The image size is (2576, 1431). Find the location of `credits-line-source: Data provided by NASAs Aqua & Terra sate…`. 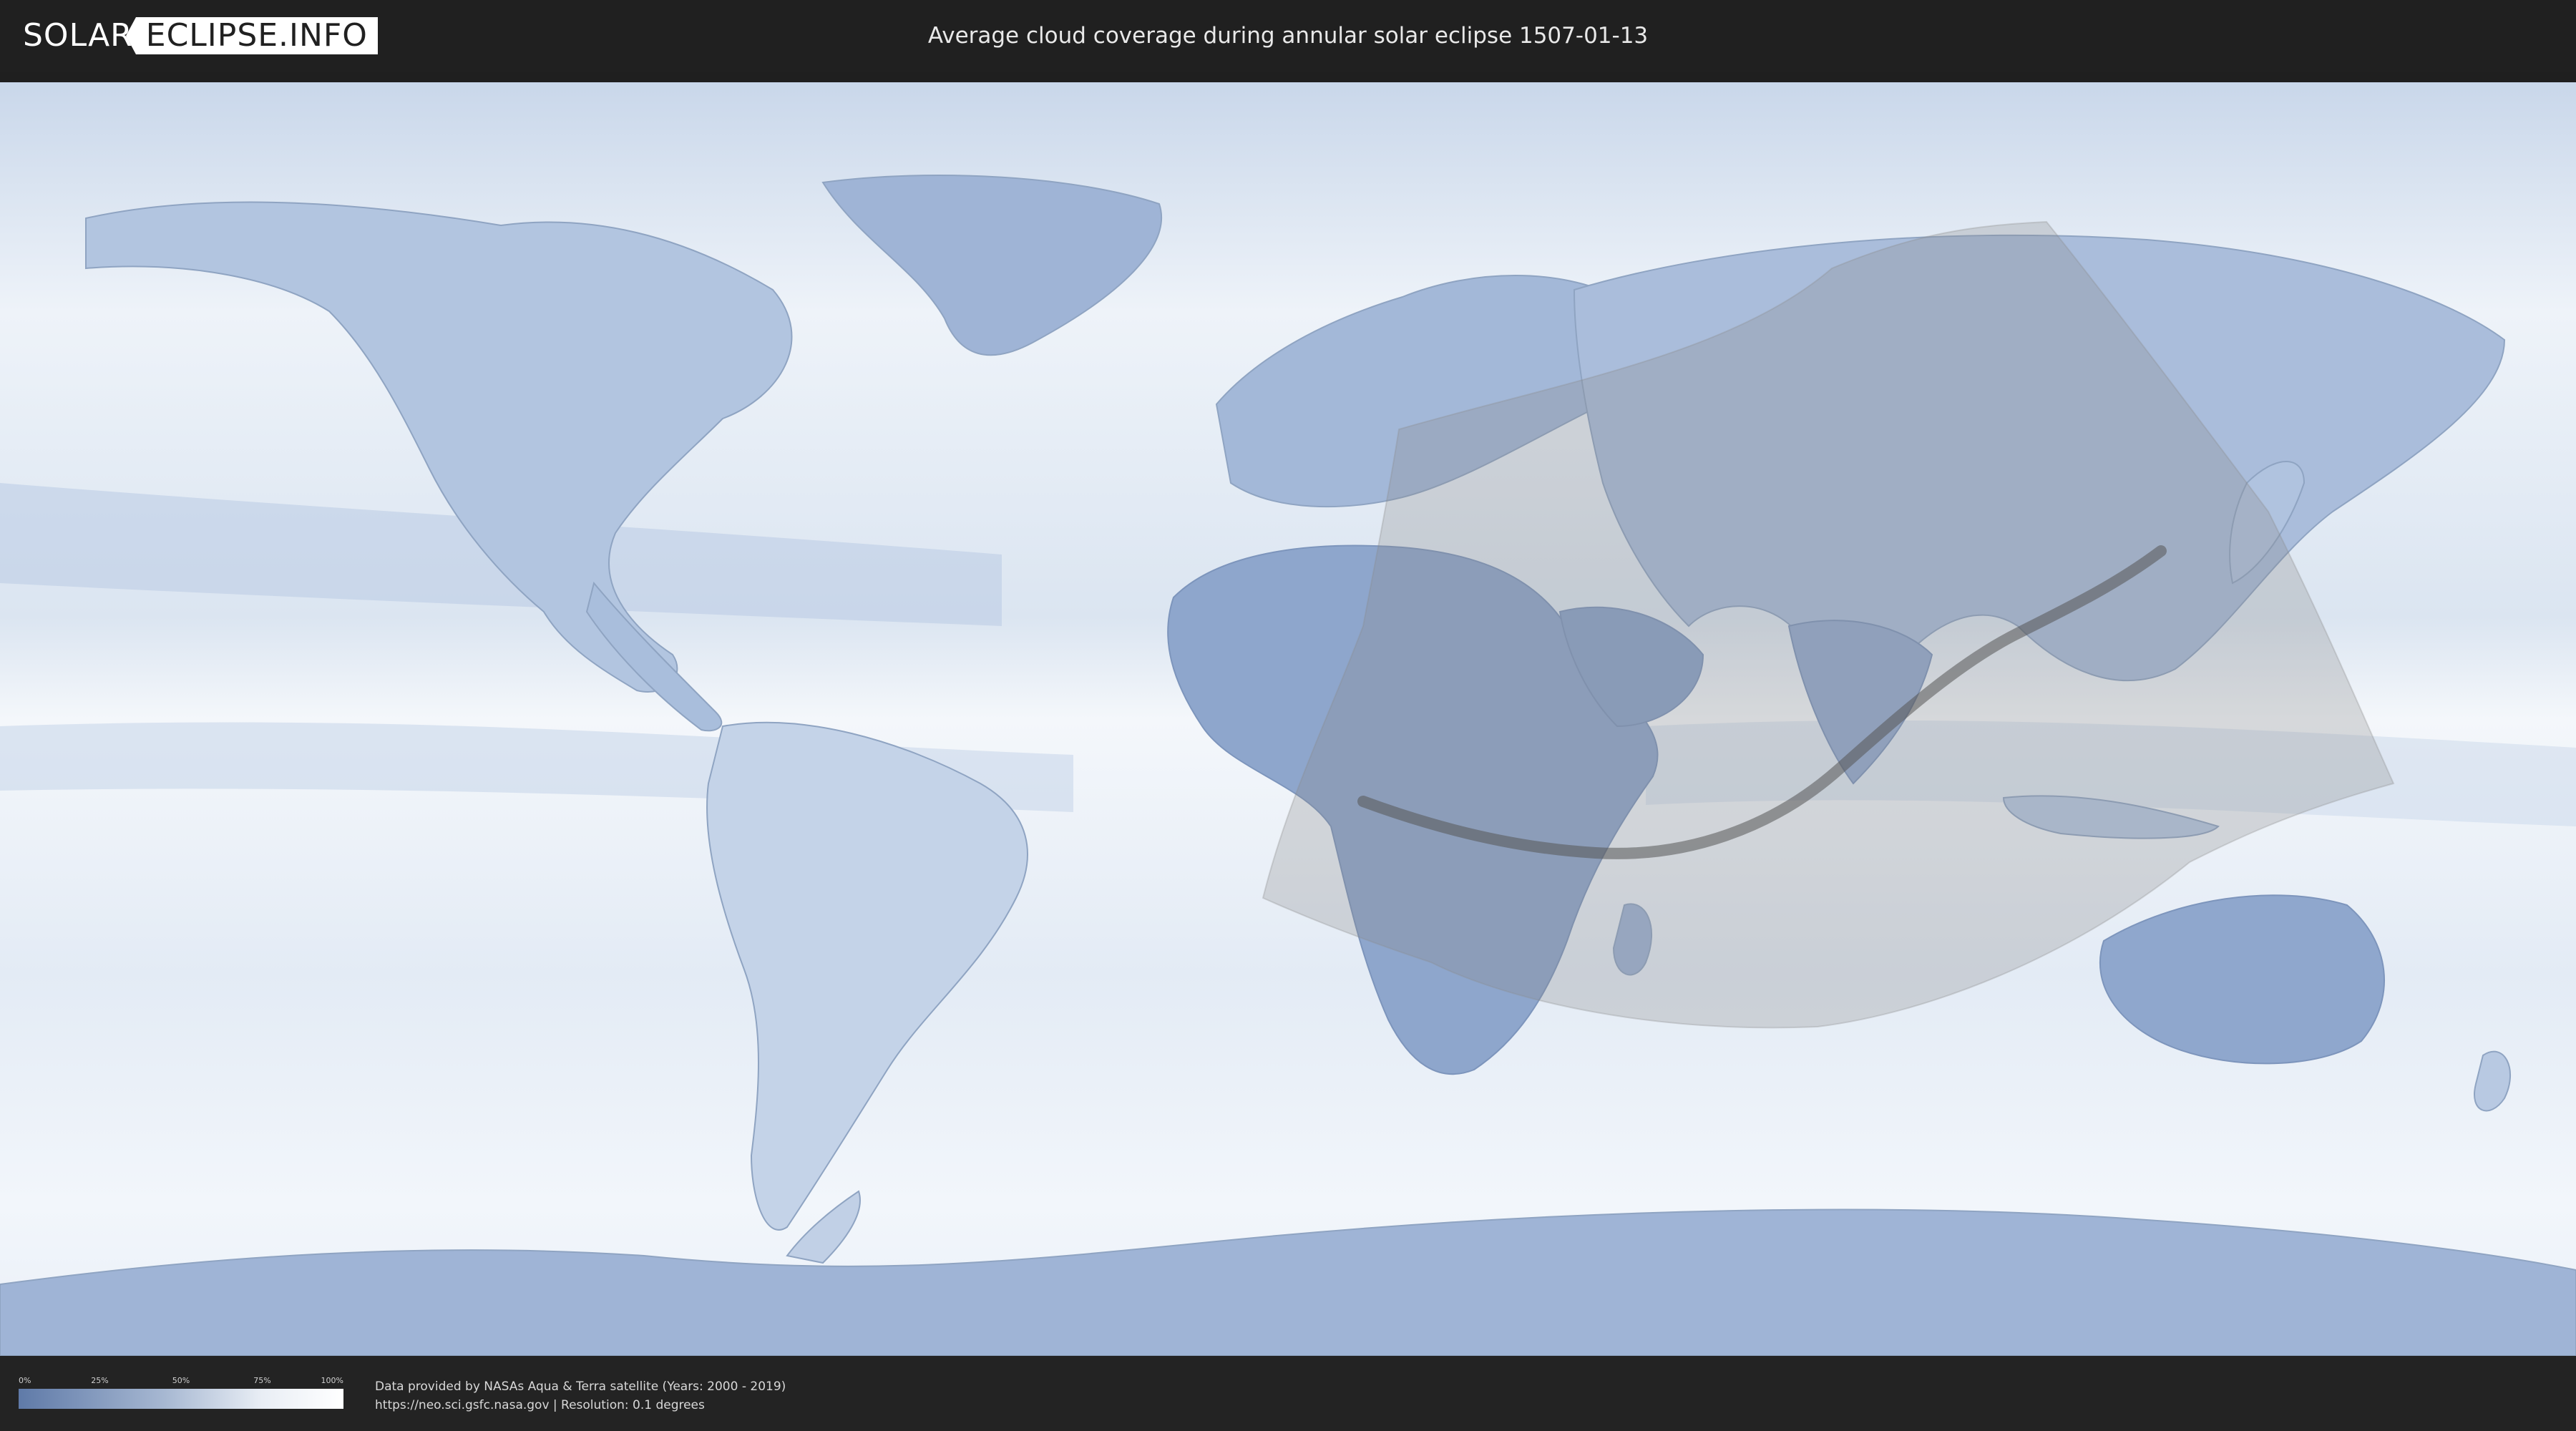

credits-line-source: Data provided by NASAs Aqua & Terra sate… is located at coordinates (580, 1386).